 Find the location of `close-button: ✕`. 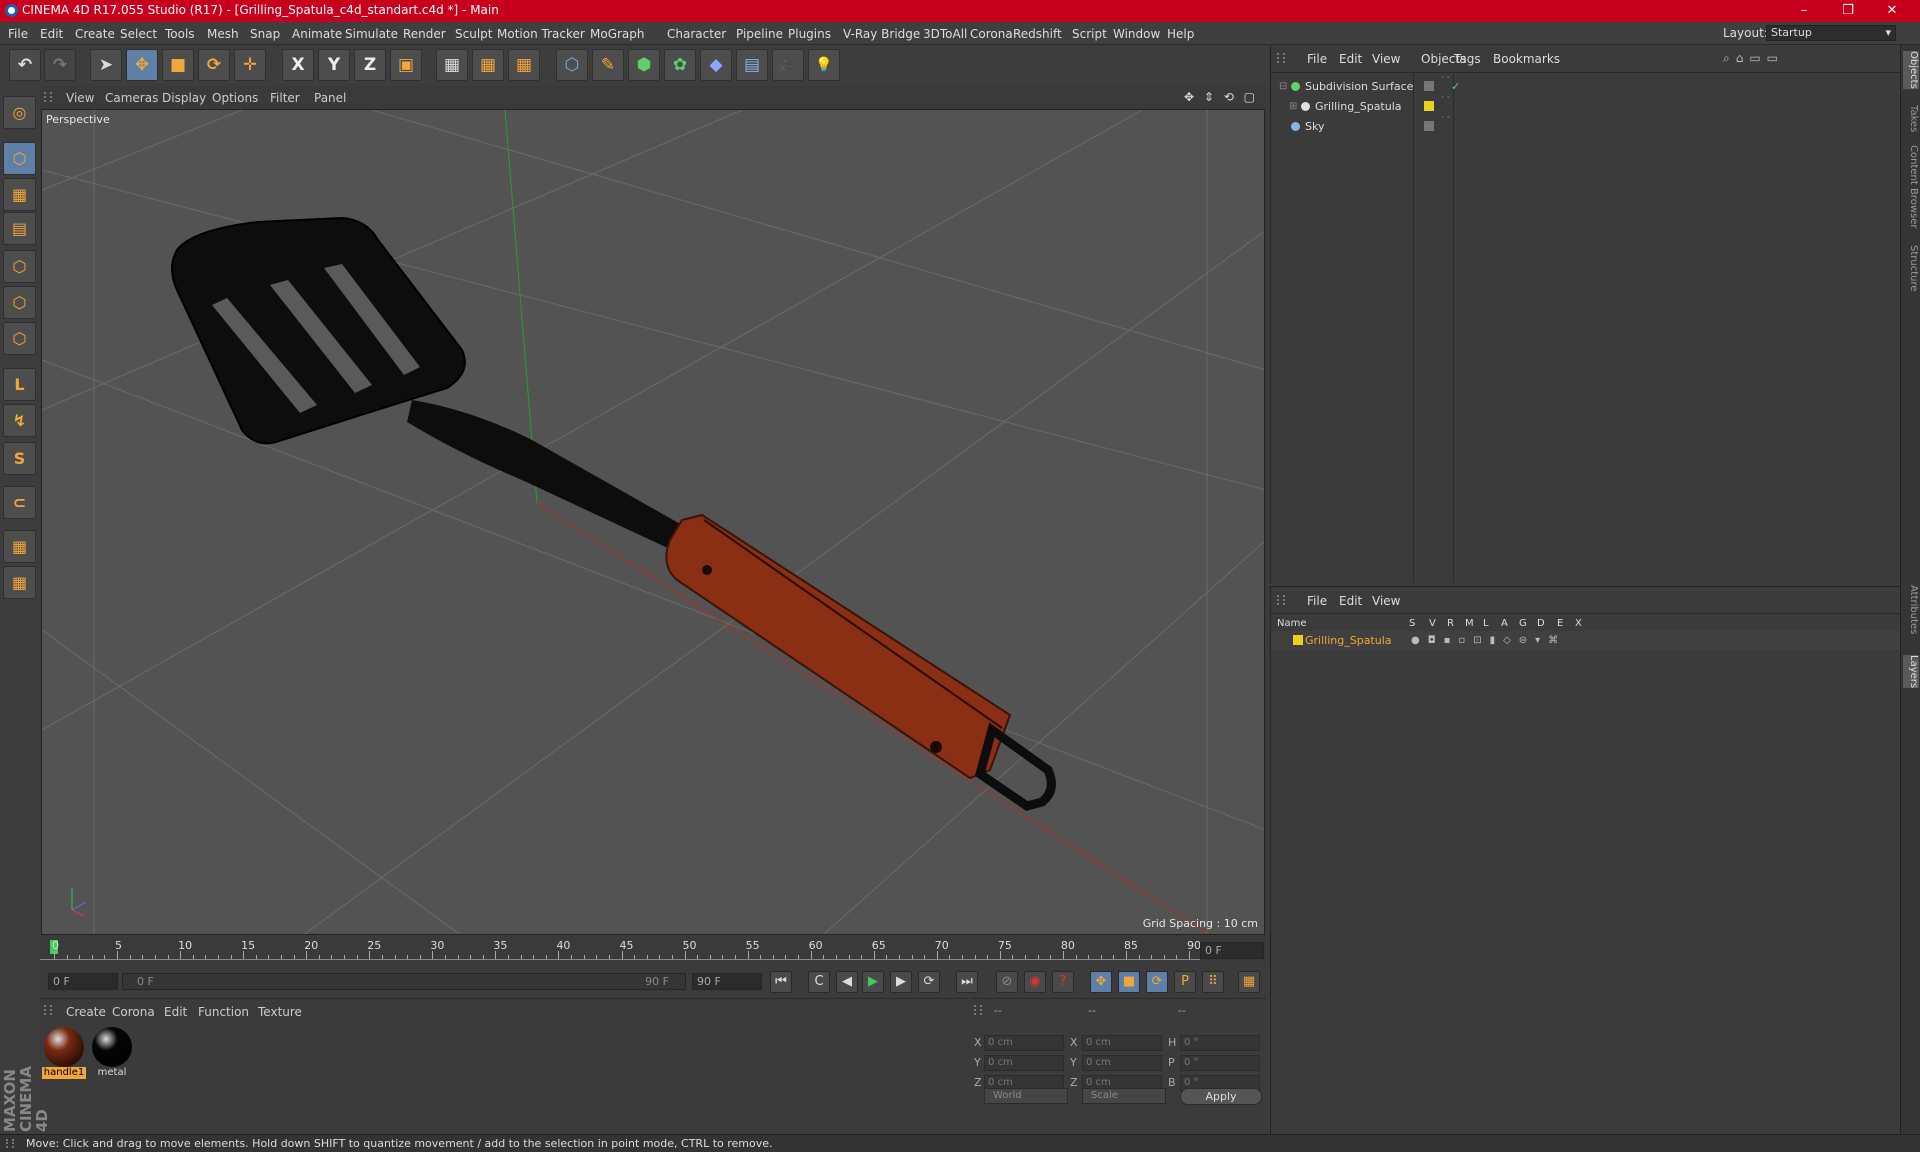

close-button: ✕ is located at coordinates (1892, 11).